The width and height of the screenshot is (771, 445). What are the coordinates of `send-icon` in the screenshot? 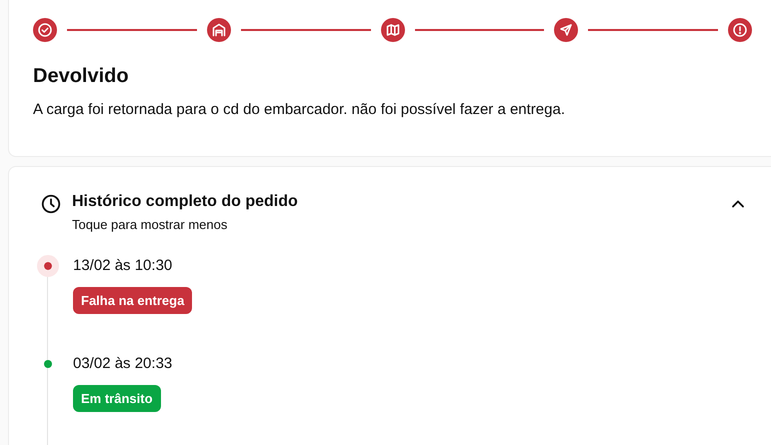 It's located at (566, 30).